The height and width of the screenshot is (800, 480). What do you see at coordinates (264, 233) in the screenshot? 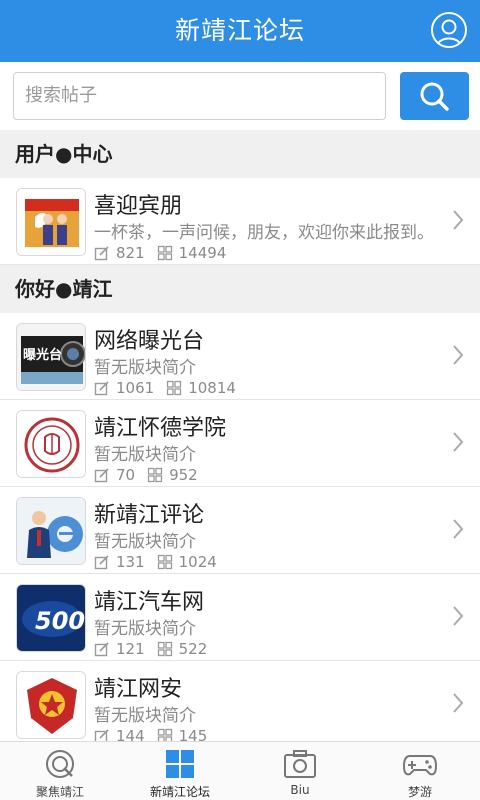
I see `forum-description: 一杯茶，一声问候，朋友，欢迎你来此报到。` at bounding box center [264, 233].